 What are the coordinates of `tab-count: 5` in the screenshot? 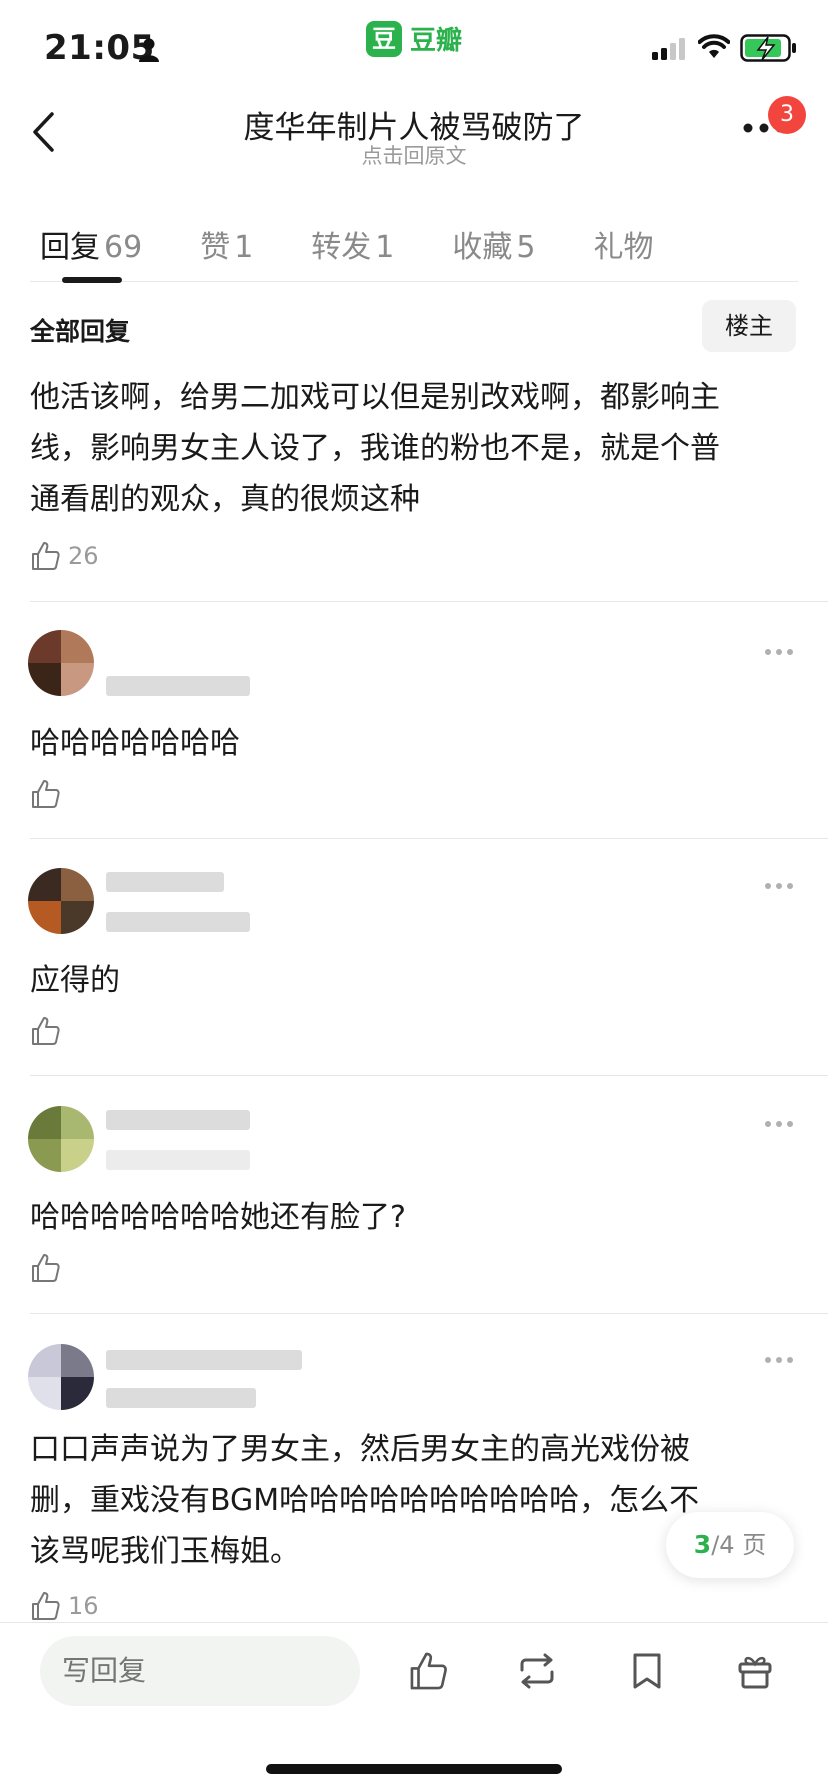 It's located at (526, 247).